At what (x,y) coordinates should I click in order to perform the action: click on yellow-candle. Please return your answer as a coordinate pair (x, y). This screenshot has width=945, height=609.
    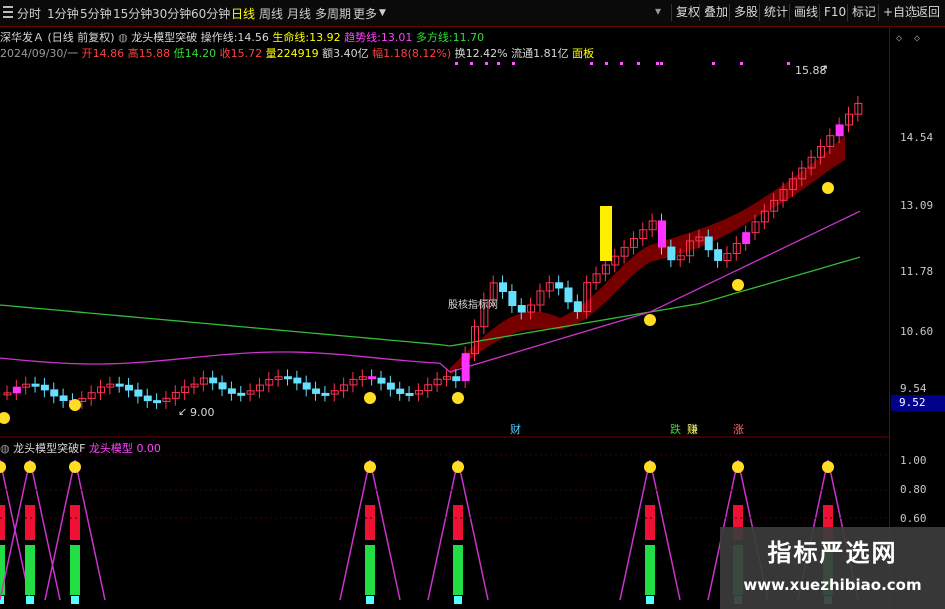
    Looking at the image, I should click on (606, 233).